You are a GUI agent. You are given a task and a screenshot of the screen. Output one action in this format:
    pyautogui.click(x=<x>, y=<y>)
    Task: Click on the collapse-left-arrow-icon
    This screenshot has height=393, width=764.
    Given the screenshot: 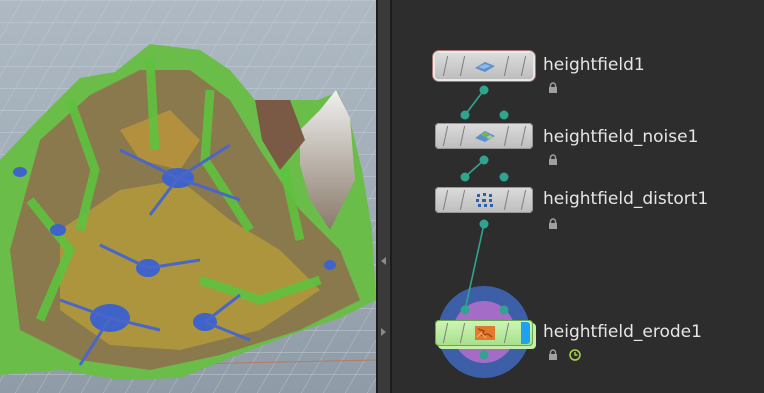 What is the action you would take?
    pyautogui.click(x=383, y=261)
    